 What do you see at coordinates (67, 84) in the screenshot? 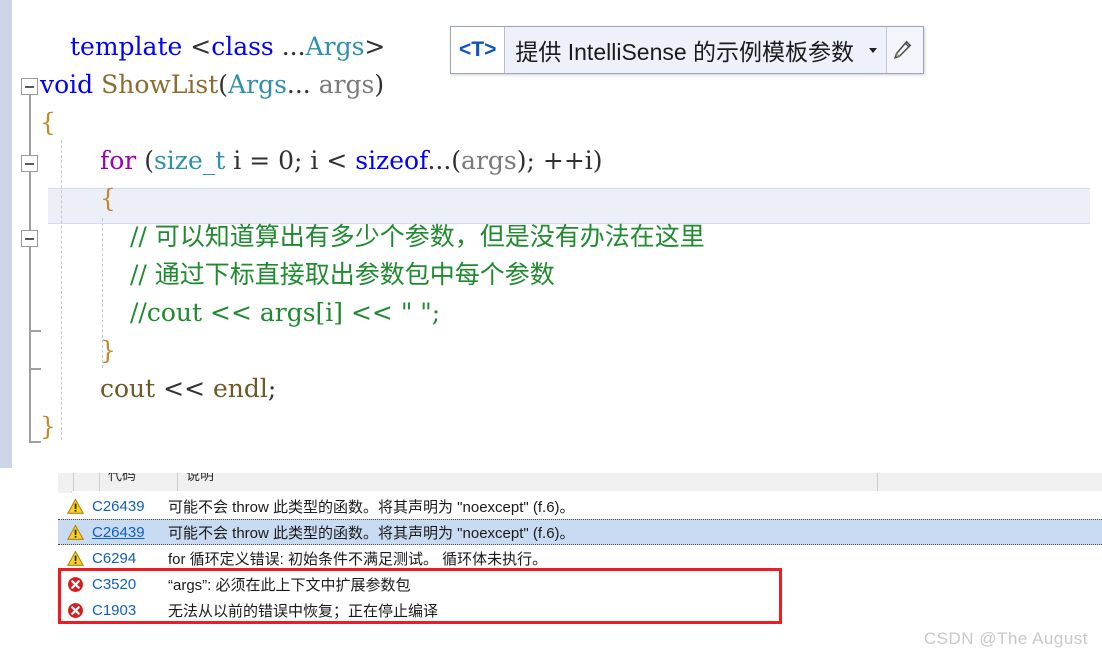
I see `code-token: void` at bounding box center [67, 84].